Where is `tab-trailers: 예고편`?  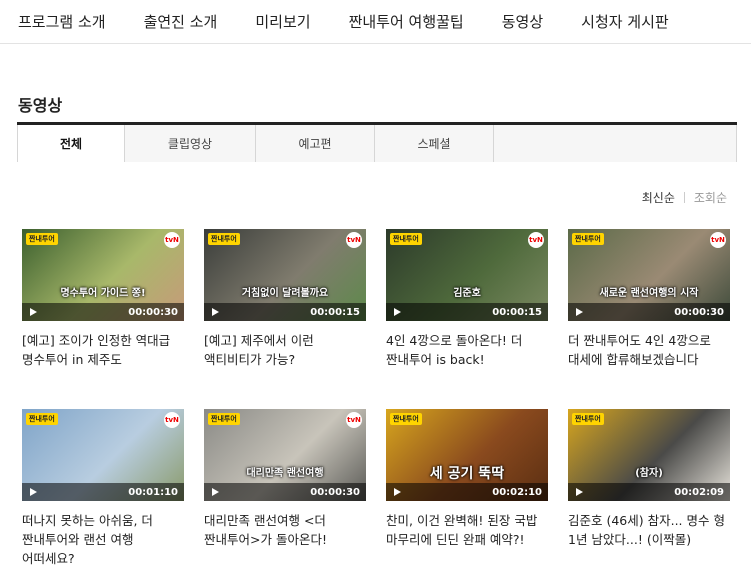
tab-trailers: 예고편 is located at coordinates (315, 143).